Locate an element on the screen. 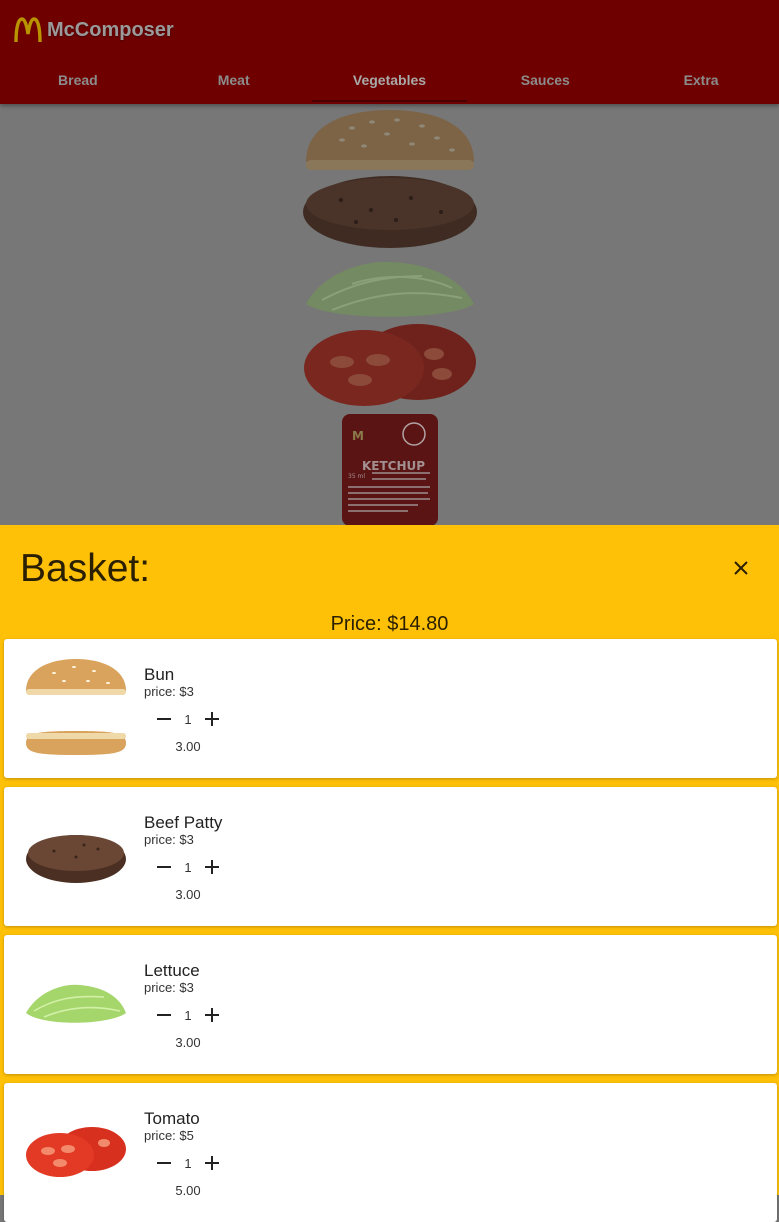  mcdonalds-logo-icon is located at coordinates (28, 30).